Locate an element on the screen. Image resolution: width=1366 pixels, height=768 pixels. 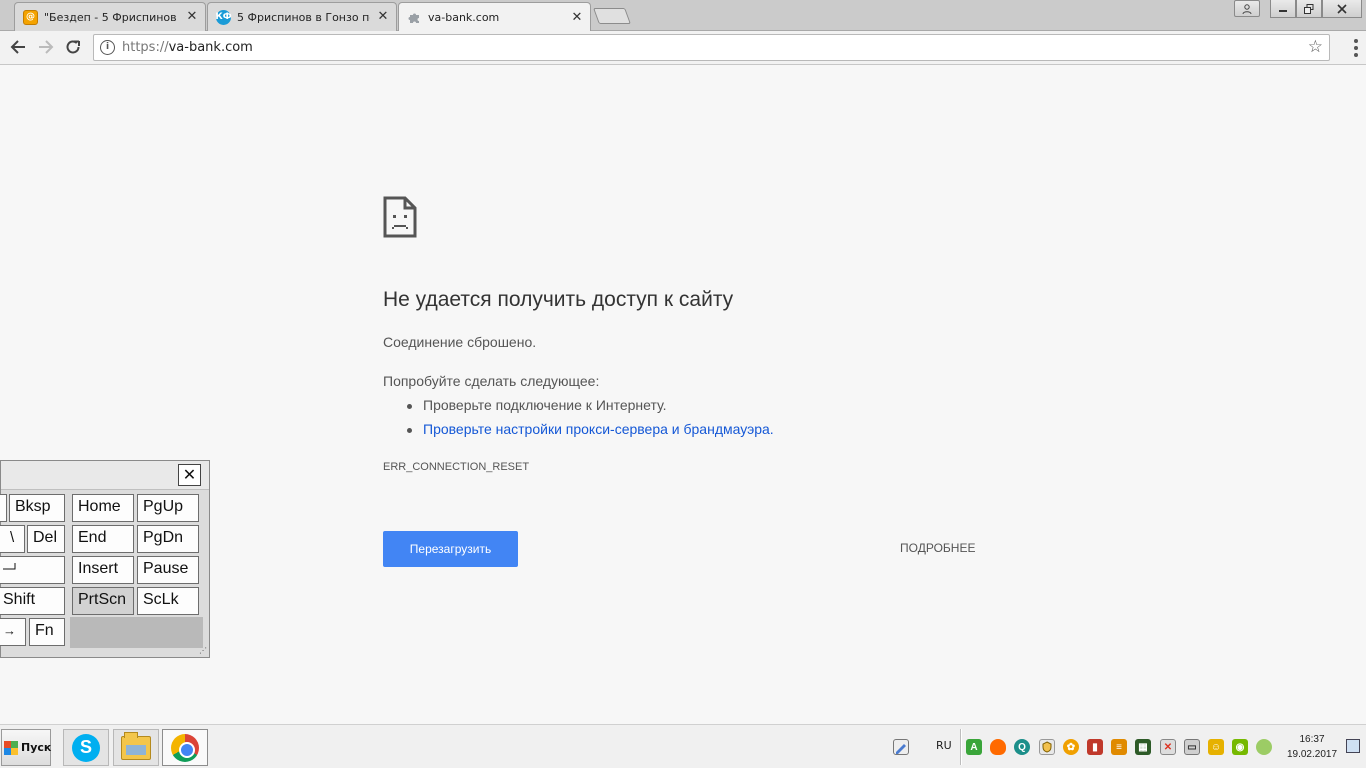
leaf-icon is located at coordinates (1264, 747).